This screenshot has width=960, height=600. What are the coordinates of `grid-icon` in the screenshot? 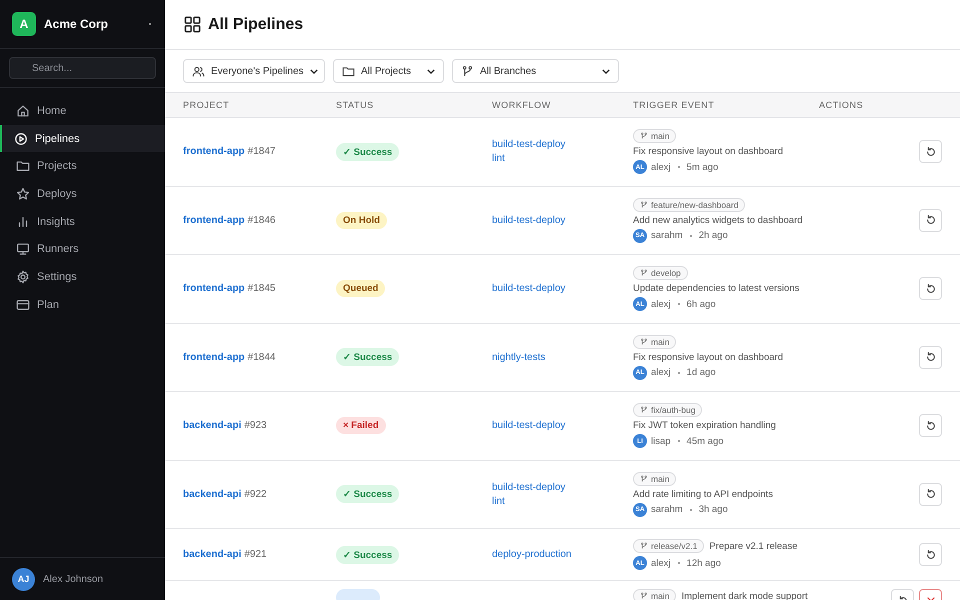 It's located at (192, 24).